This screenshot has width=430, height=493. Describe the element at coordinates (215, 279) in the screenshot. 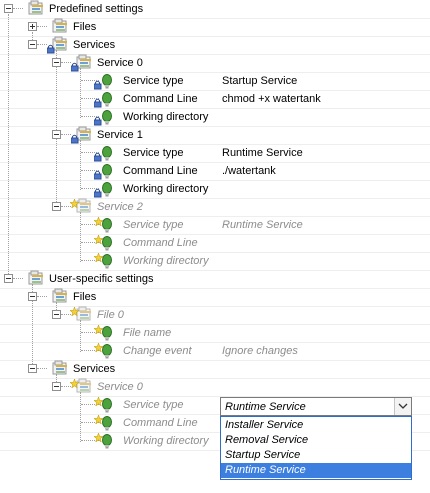

I see `tree-node-user-specific-settings: User-specific settings` at that location.